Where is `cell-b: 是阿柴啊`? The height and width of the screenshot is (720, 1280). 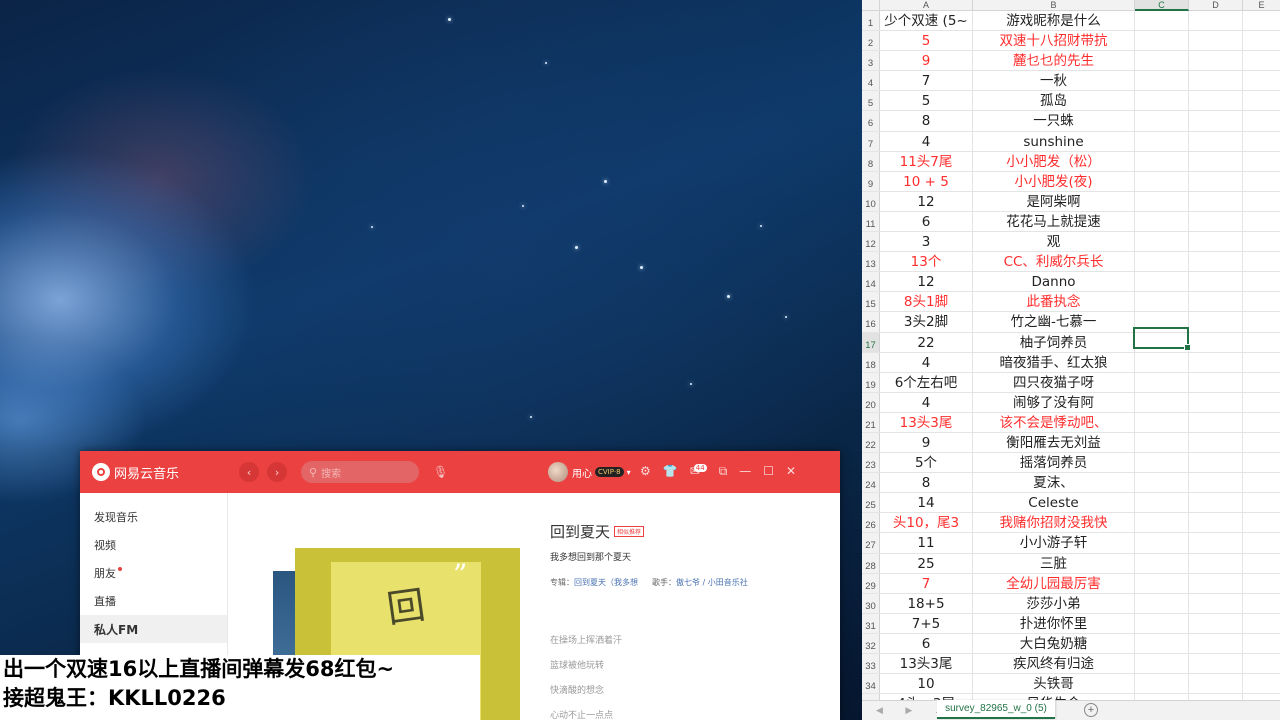 cell-b: 是阿柴啊 is located at coordinates (1054, 201).